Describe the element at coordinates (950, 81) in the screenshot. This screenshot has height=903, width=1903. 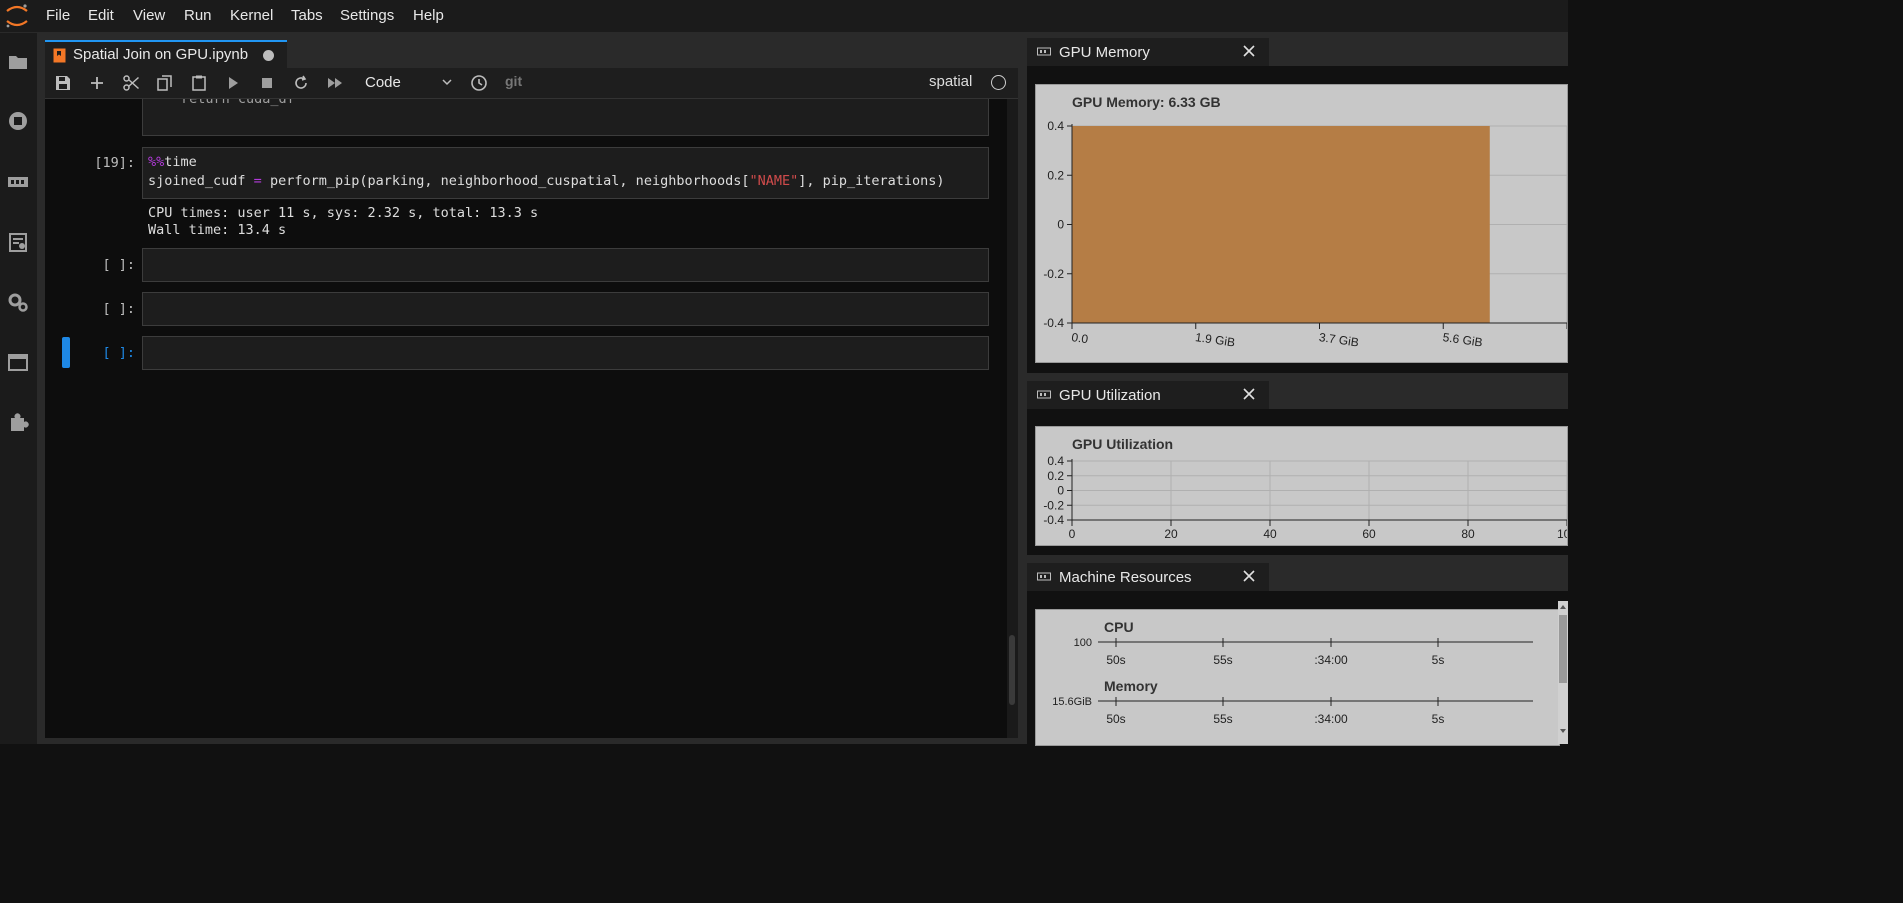
I see `kernel-name: spatial` at that location.